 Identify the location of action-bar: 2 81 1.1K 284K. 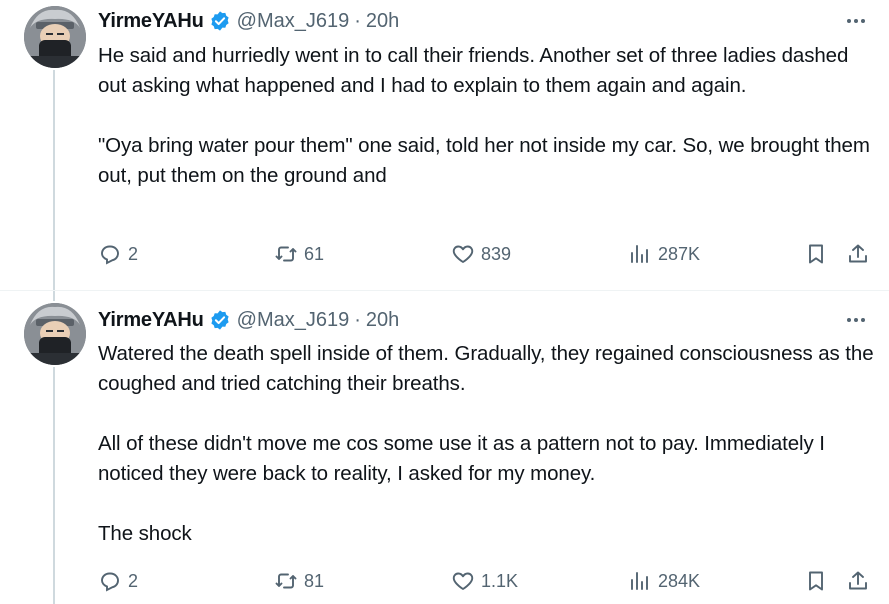
(486, 581).